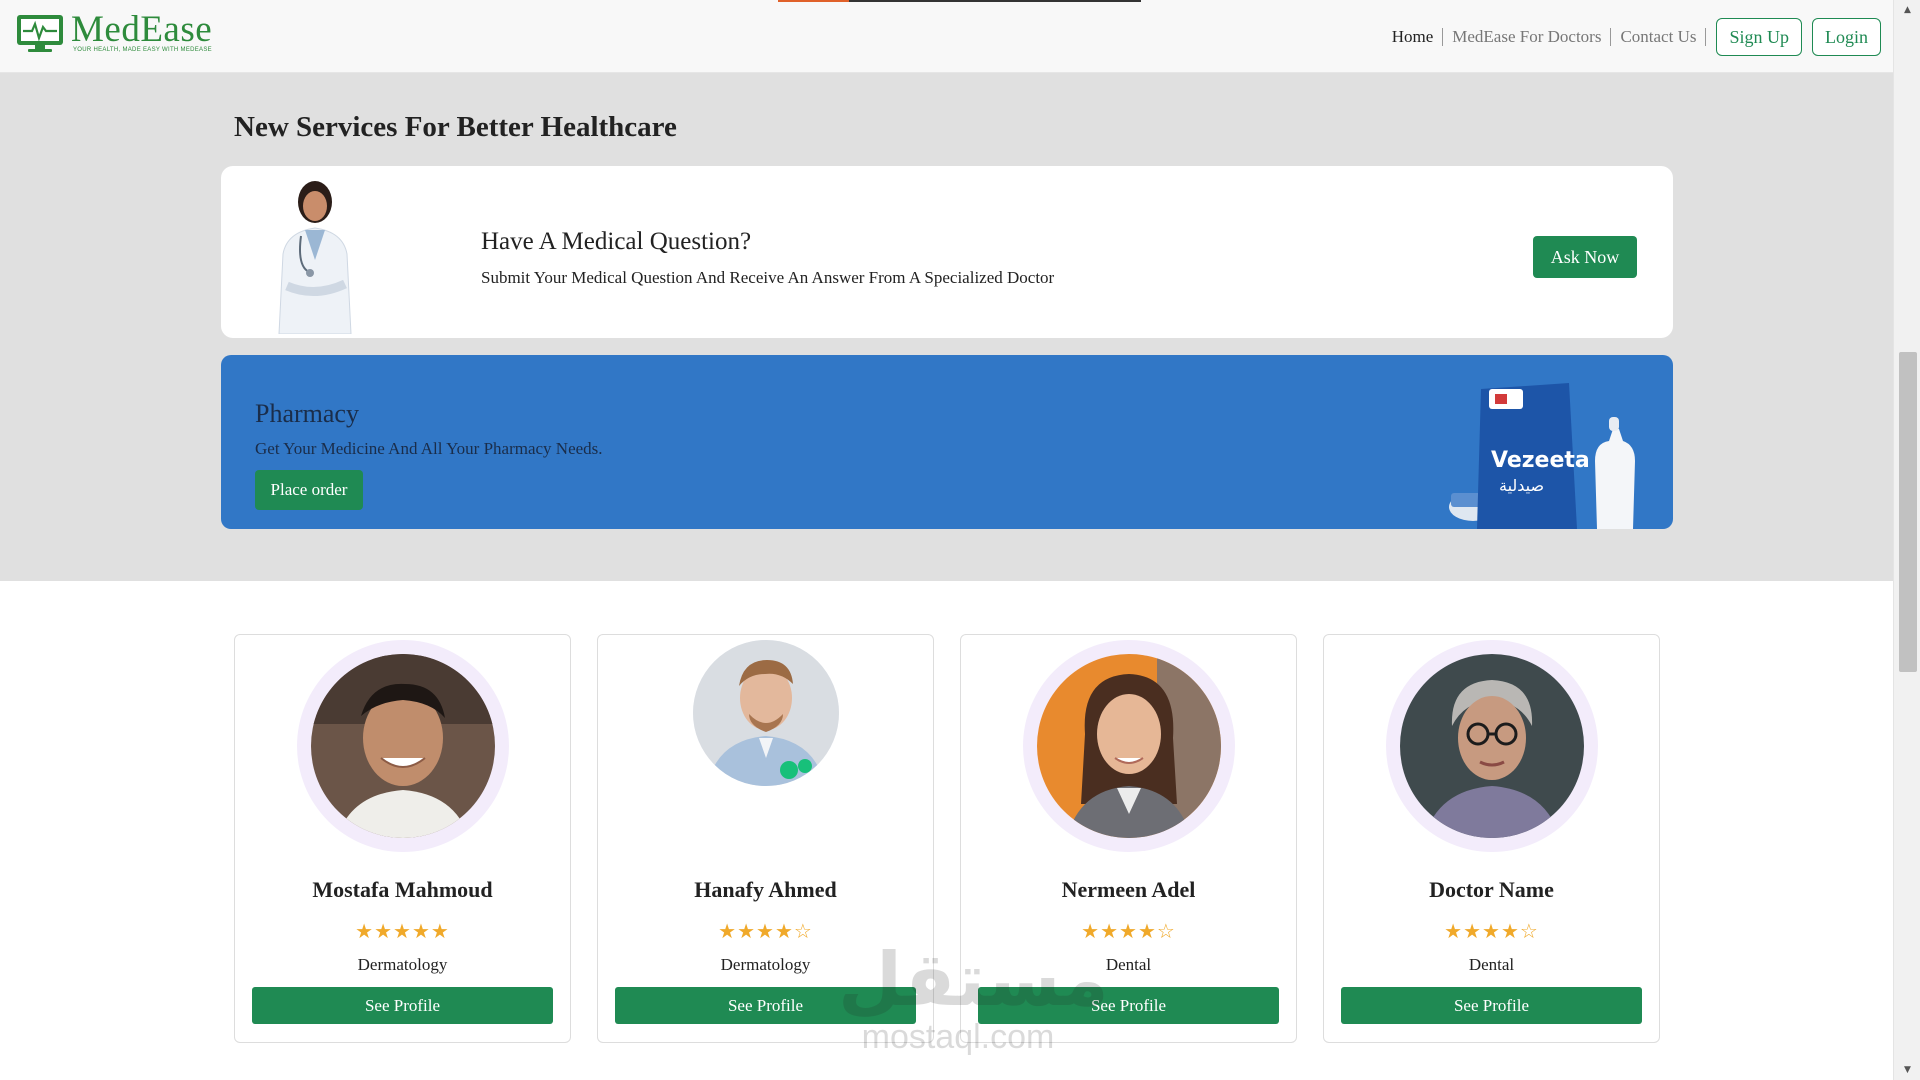 The width and height of the screenshot is (1920, 1080). What do you see at coordinates (1846, 37) in the screenshot?
I see `login-button: Login` at bounding box center [1846, 37].